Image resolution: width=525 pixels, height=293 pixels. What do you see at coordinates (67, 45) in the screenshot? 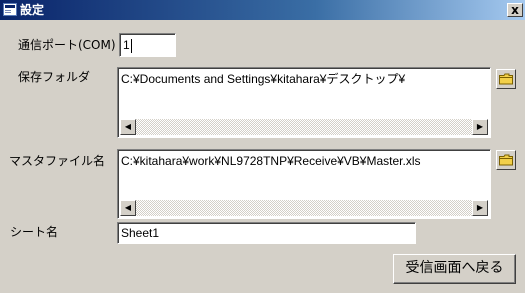
I see `com-port-label: 通信ポート(COM)` at bounding box center [67, 45].